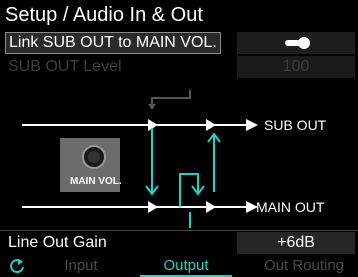 The width and height of the screenshot is (358, 277). Describe the element at coordinates (57, 242) in the screenshot. I see `line-out-gain-label: Line Out Gain` at that location.